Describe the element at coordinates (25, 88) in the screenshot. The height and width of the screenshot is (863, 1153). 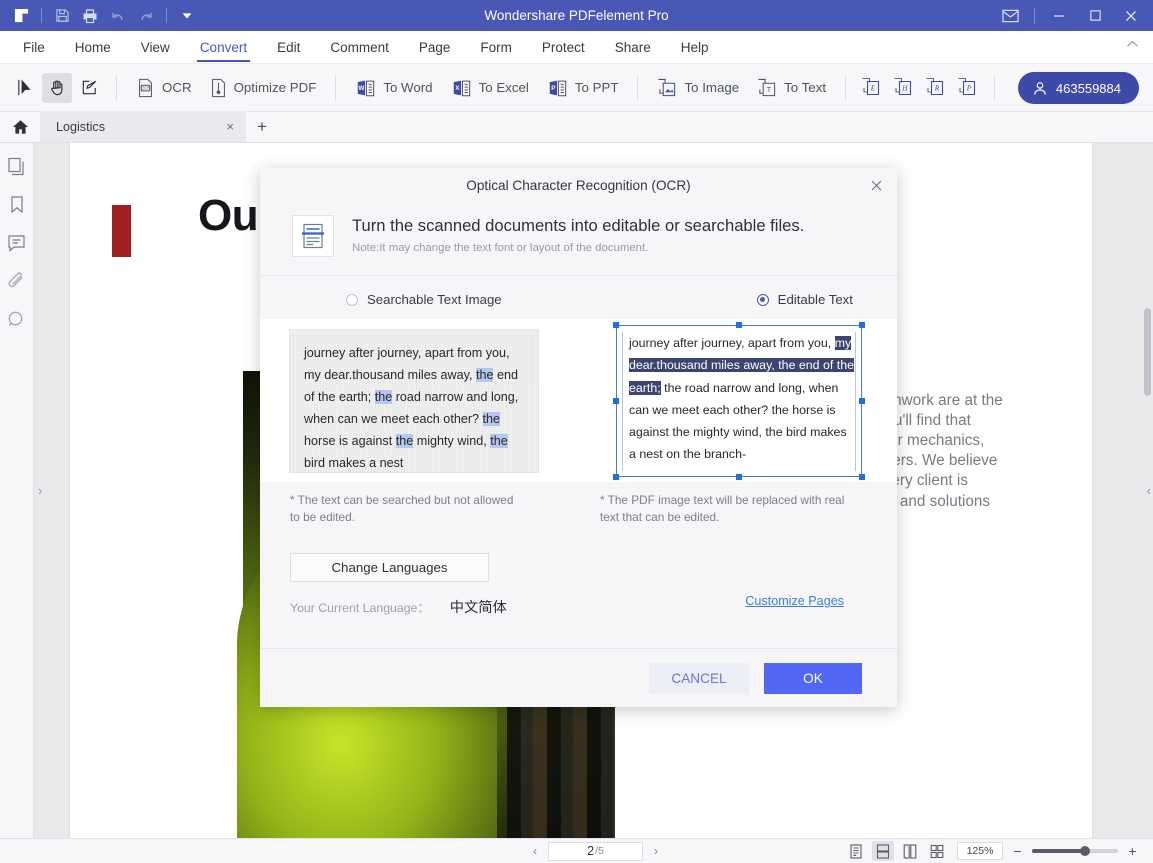
I see `select-tool-icon` at that location.